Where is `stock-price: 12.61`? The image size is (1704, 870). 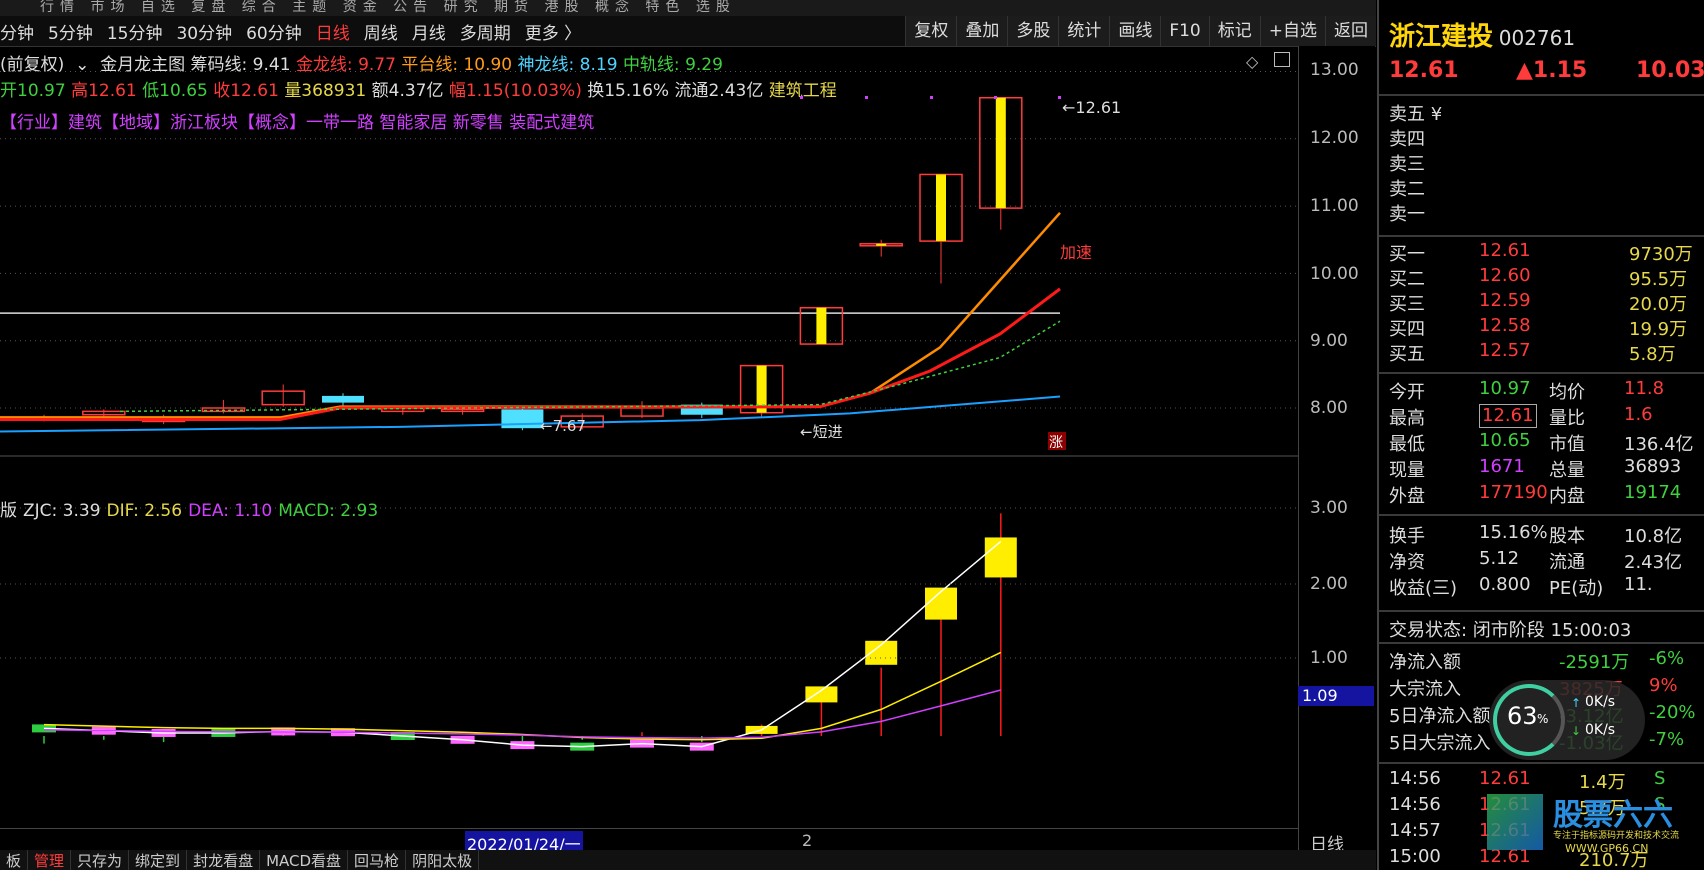
stock-price: 12.61 is located at coordinates (1424, 70).